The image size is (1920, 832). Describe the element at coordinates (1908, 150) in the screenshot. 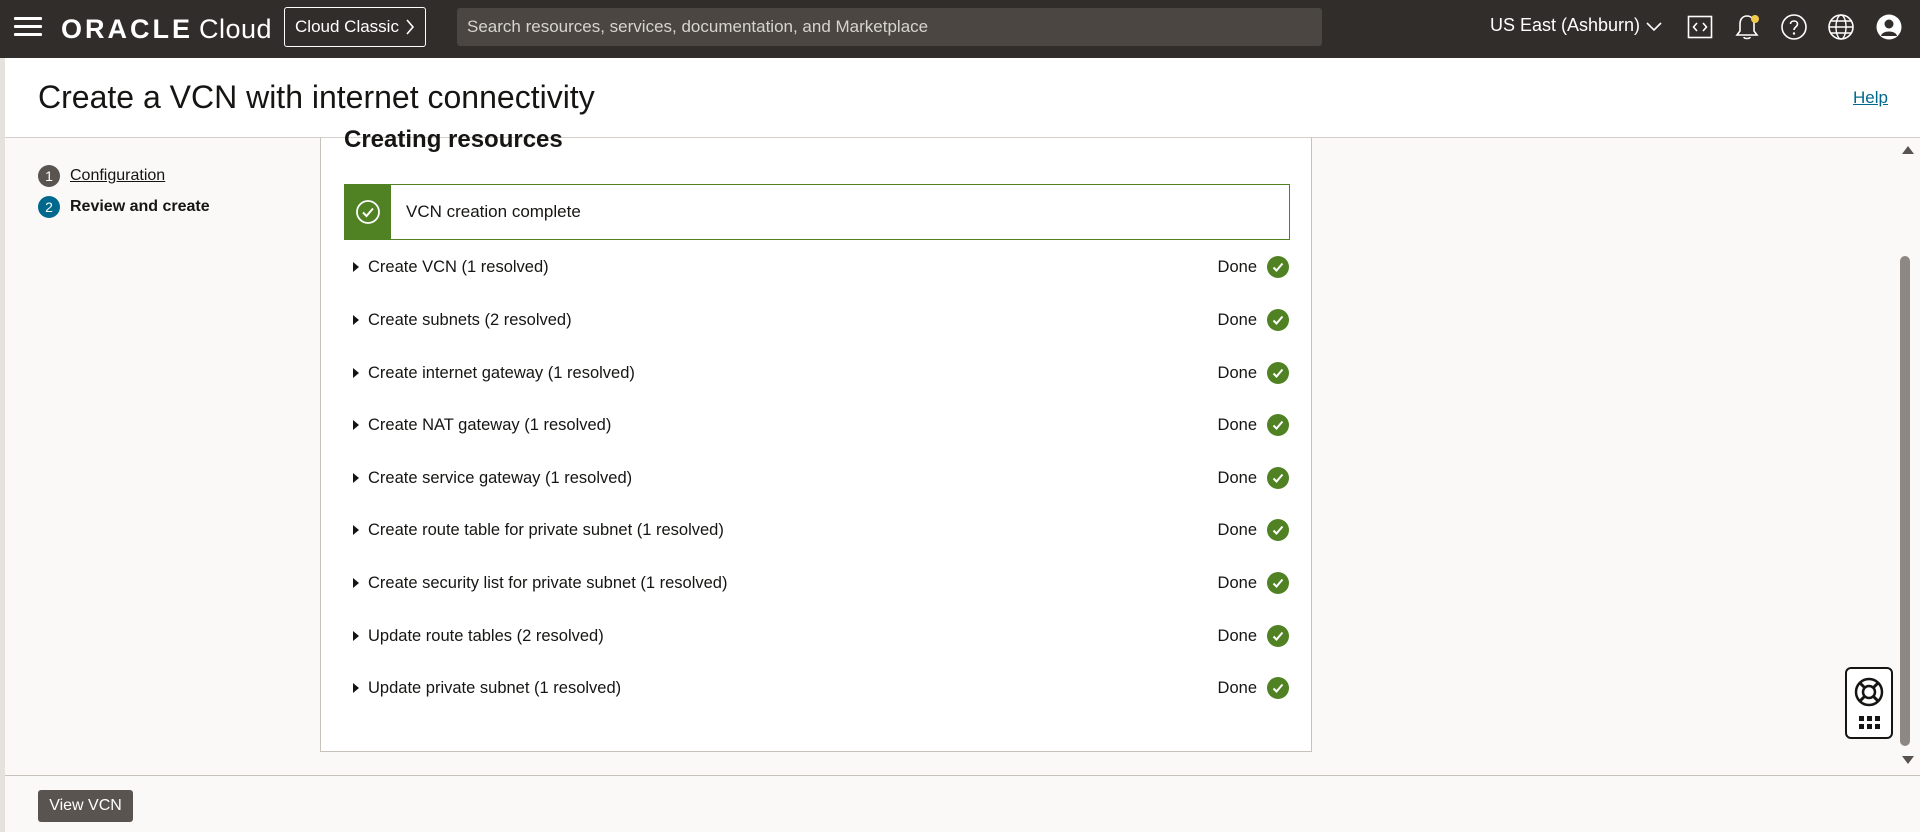

I see `scroll-up-arrow-icon` at that location.